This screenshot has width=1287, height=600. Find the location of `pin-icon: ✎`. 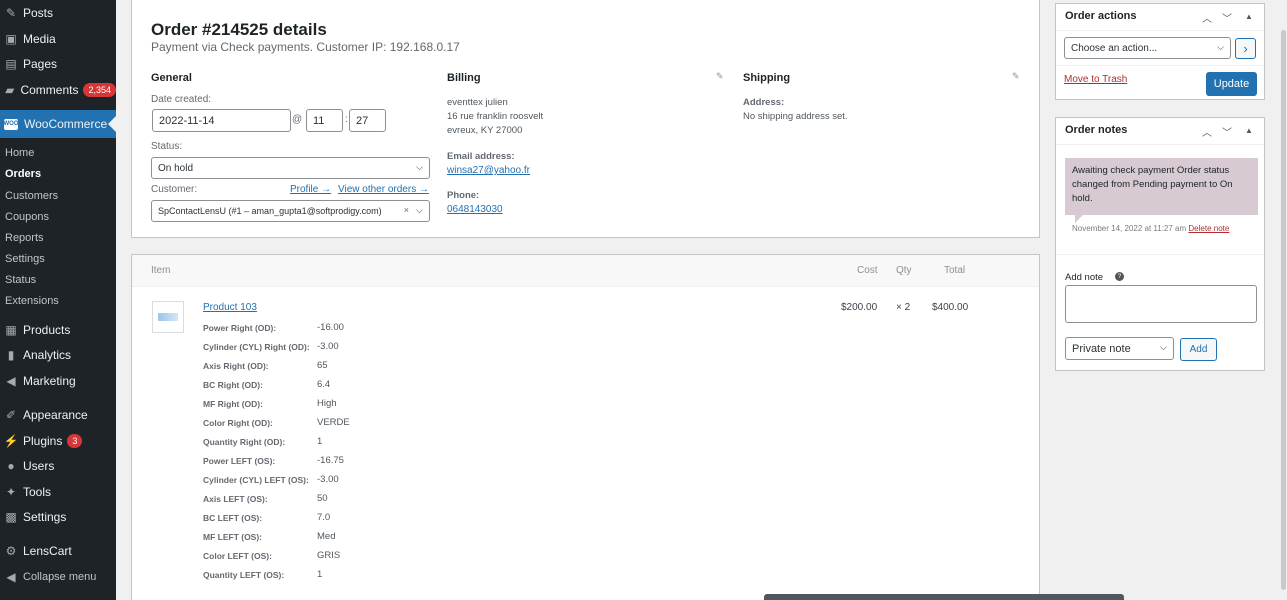

pin-icon: ✎ is located at coordinates (11, 13).